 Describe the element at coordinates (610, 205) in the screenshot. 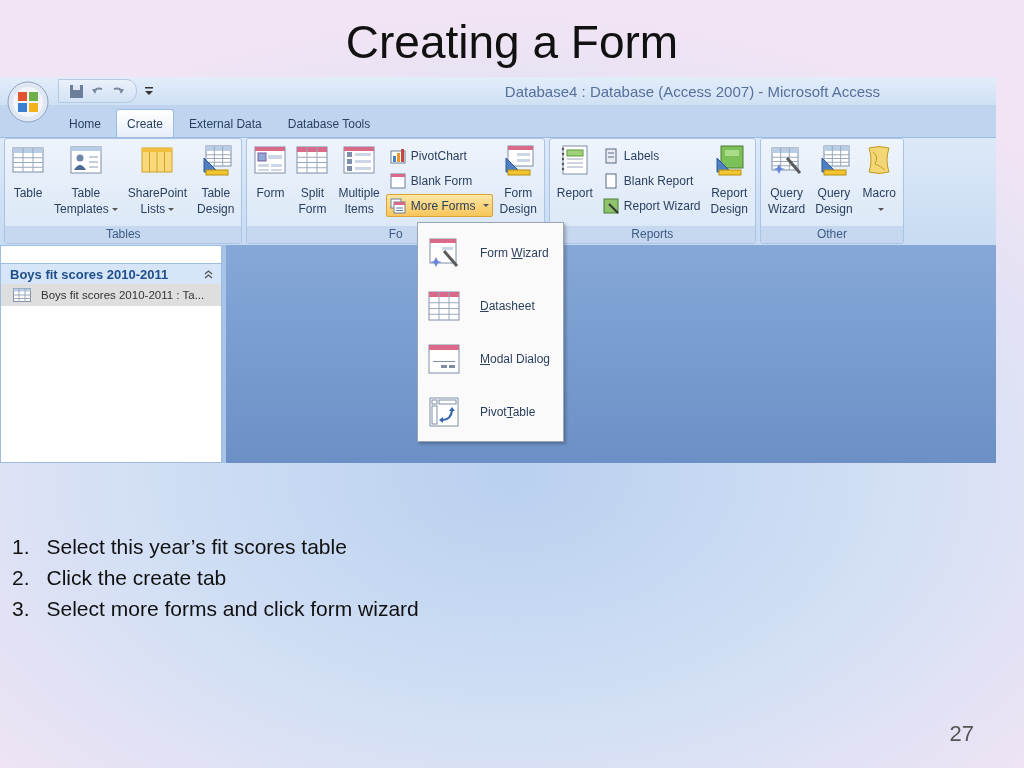

I see `wand-icon` at that location.